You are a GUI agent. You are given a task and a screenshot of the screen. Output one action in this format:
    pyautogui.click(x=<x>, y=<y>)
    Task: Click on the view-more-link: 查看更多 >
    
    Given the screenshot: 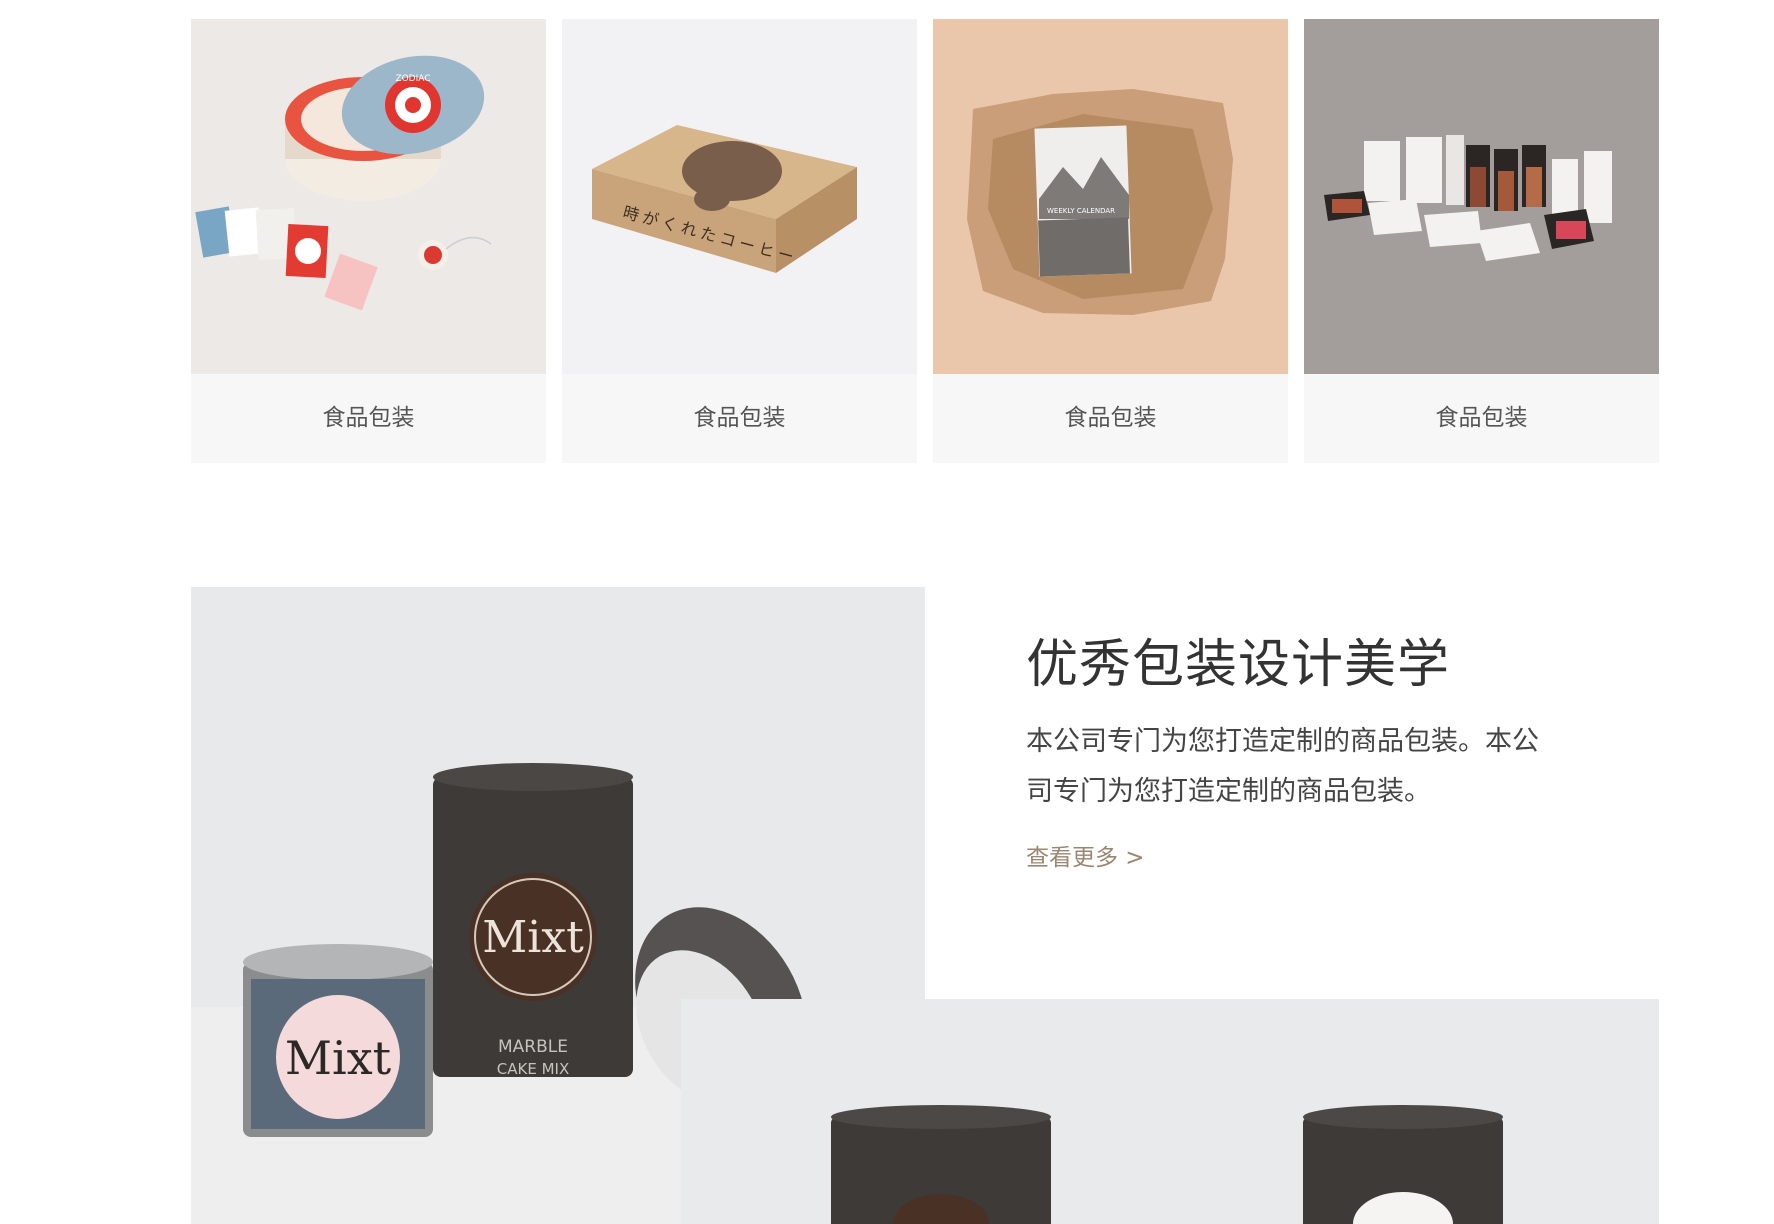 What is the action you would take?
    pyautogui.click(x=1085, y=855)
    